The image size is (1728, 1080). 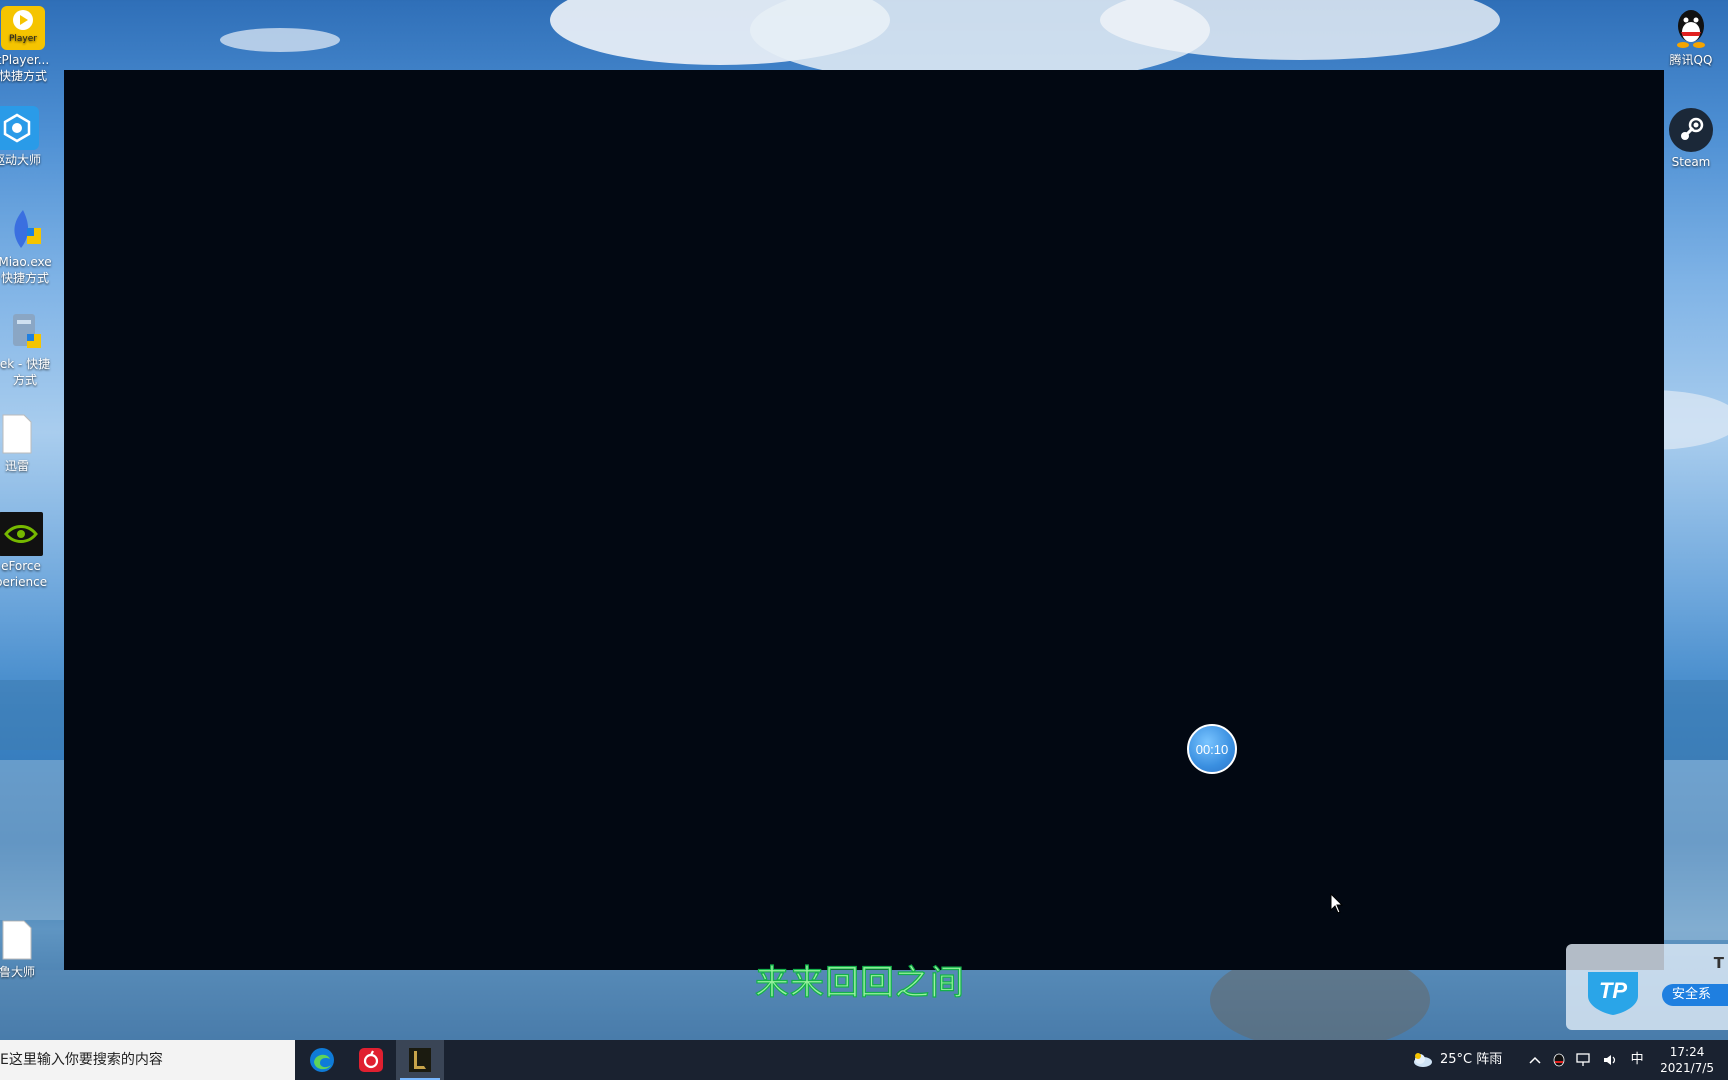 I want to click on desktop-icon-label: 鲁大师, so click(x=17, y=972).